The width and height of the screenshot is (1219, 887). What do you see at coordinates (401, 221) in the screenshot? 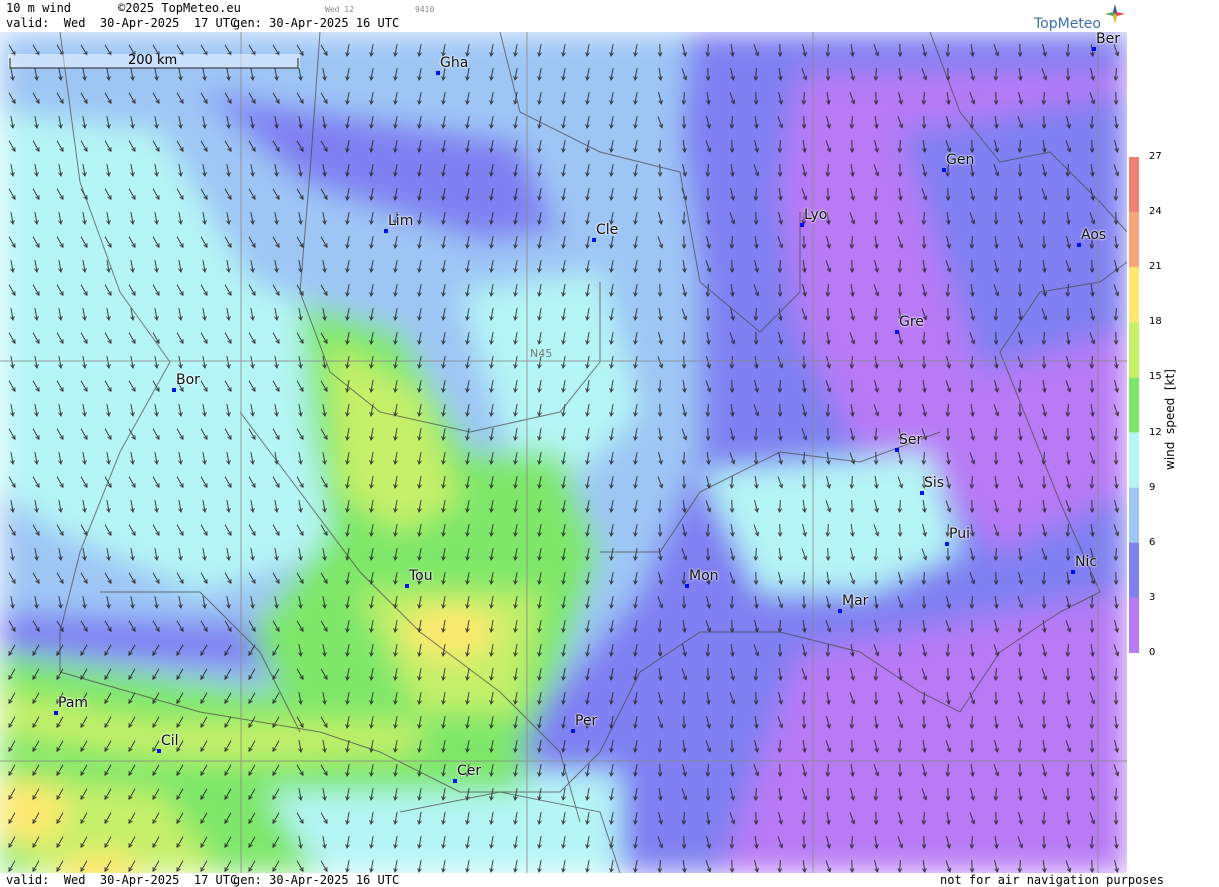
I see `city-label: Lim` at bounding box center [401, 221].